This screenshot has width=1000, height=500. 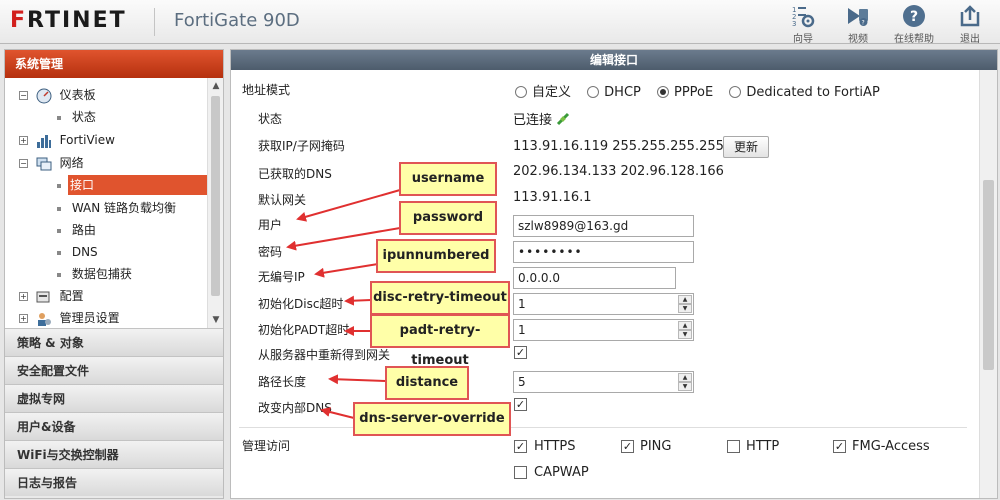 What do you see at coordinates (522, 304) in the screenshot?
I see `disc-timeout-value: 1` at bounding box center [522, 304].